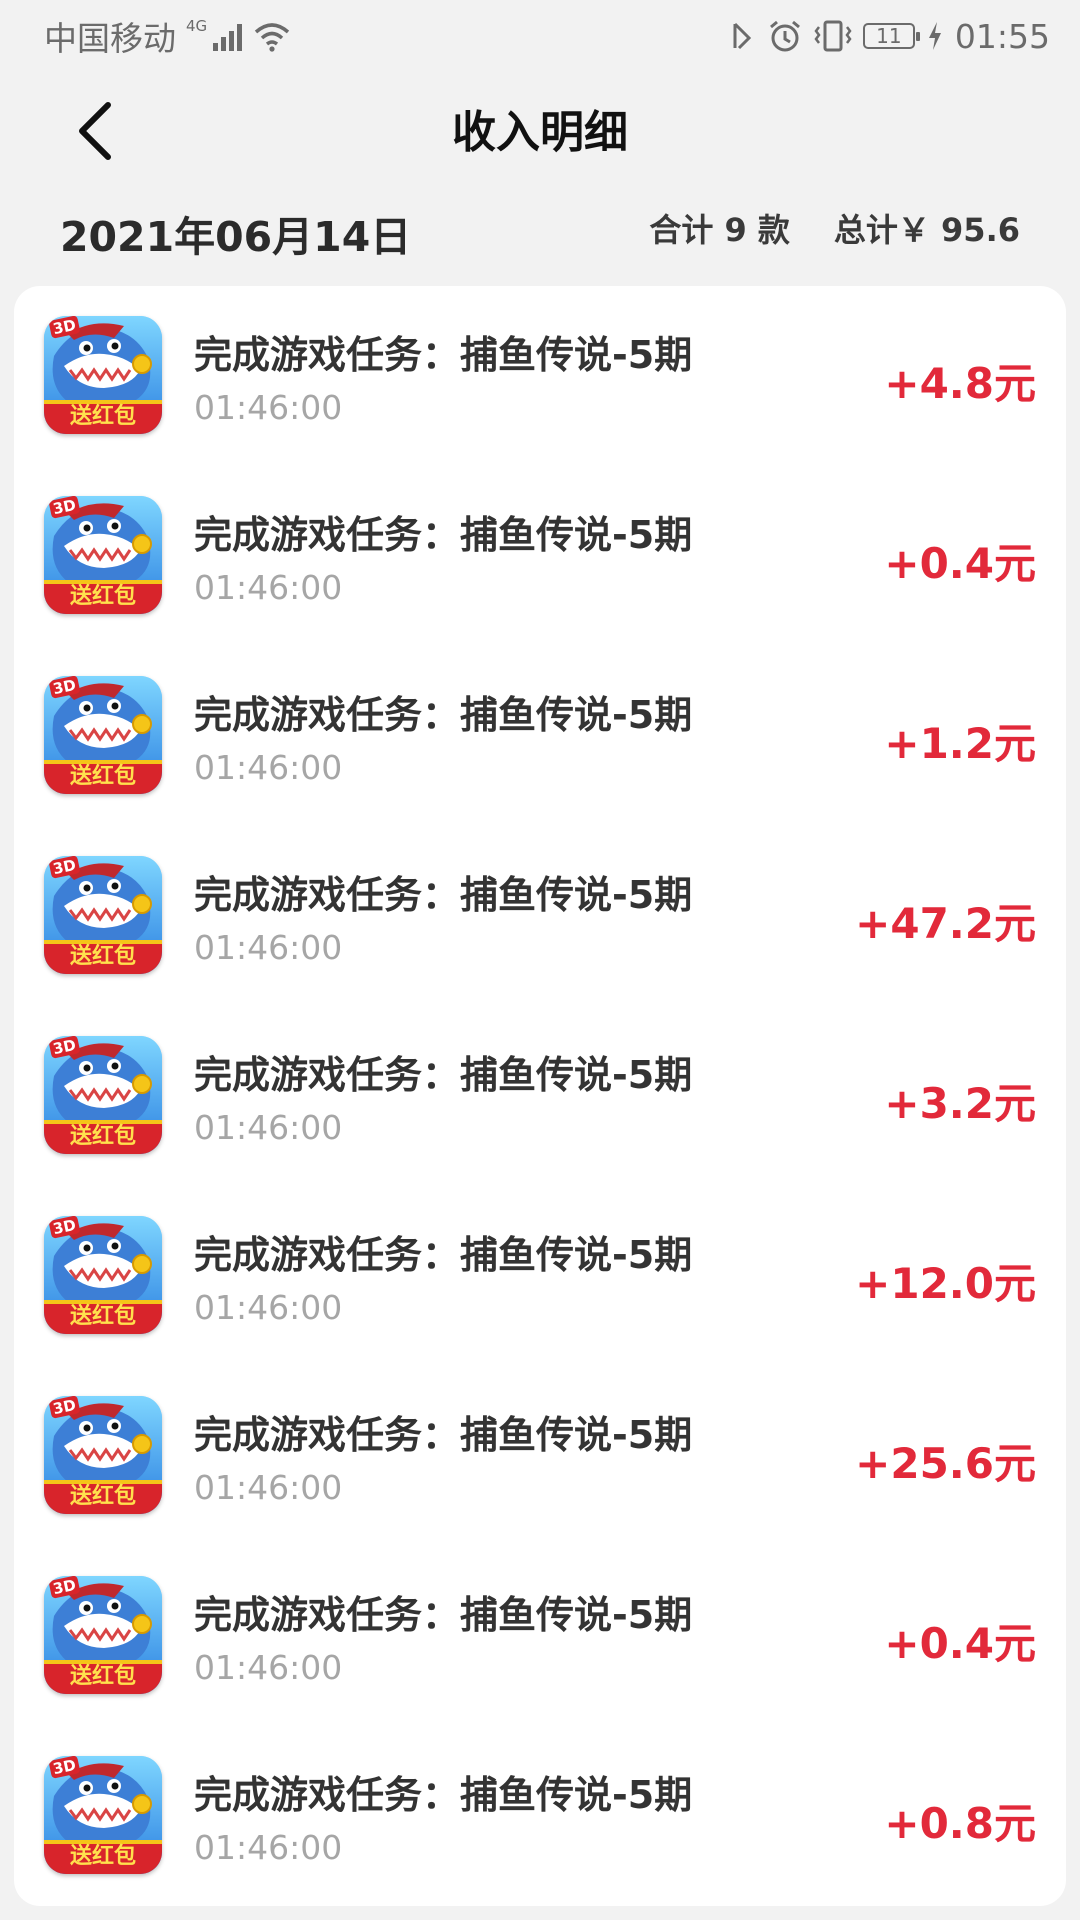 The height and width of the screenshot is (1920, 1080). I want to click on status-bar: 中国移动 4G 11 01:55, so click(540, 36).